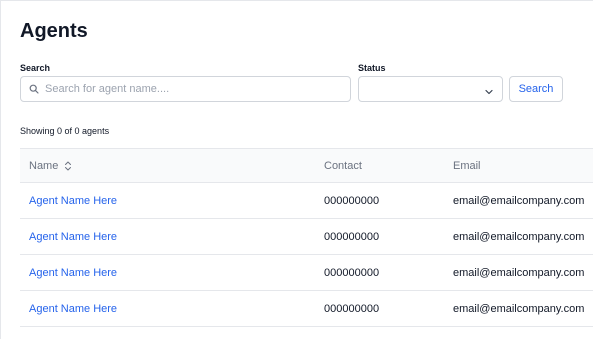  I want to click on table-header: Name Contact Email, so click(306, 165).